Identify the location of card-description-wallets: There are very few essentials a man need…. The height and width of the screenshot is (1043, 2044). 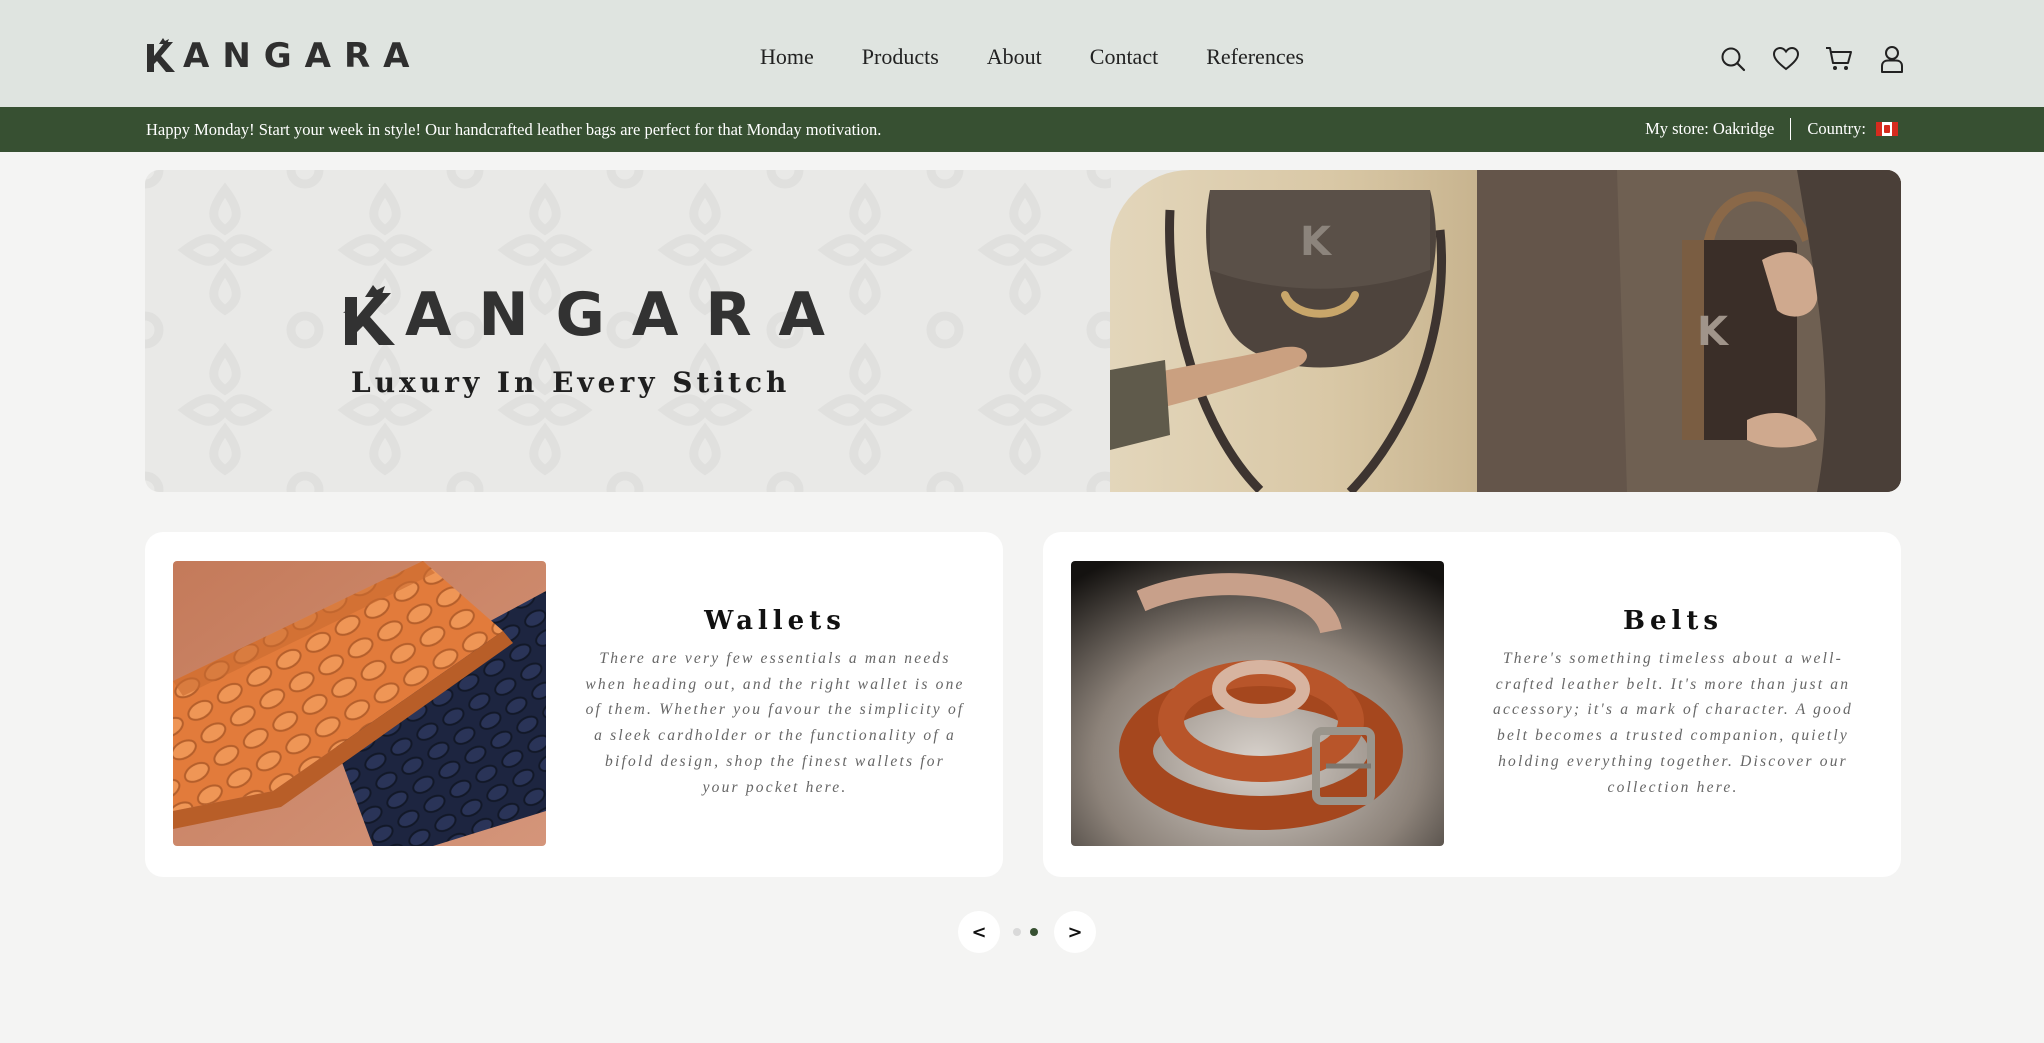
(775, 723).